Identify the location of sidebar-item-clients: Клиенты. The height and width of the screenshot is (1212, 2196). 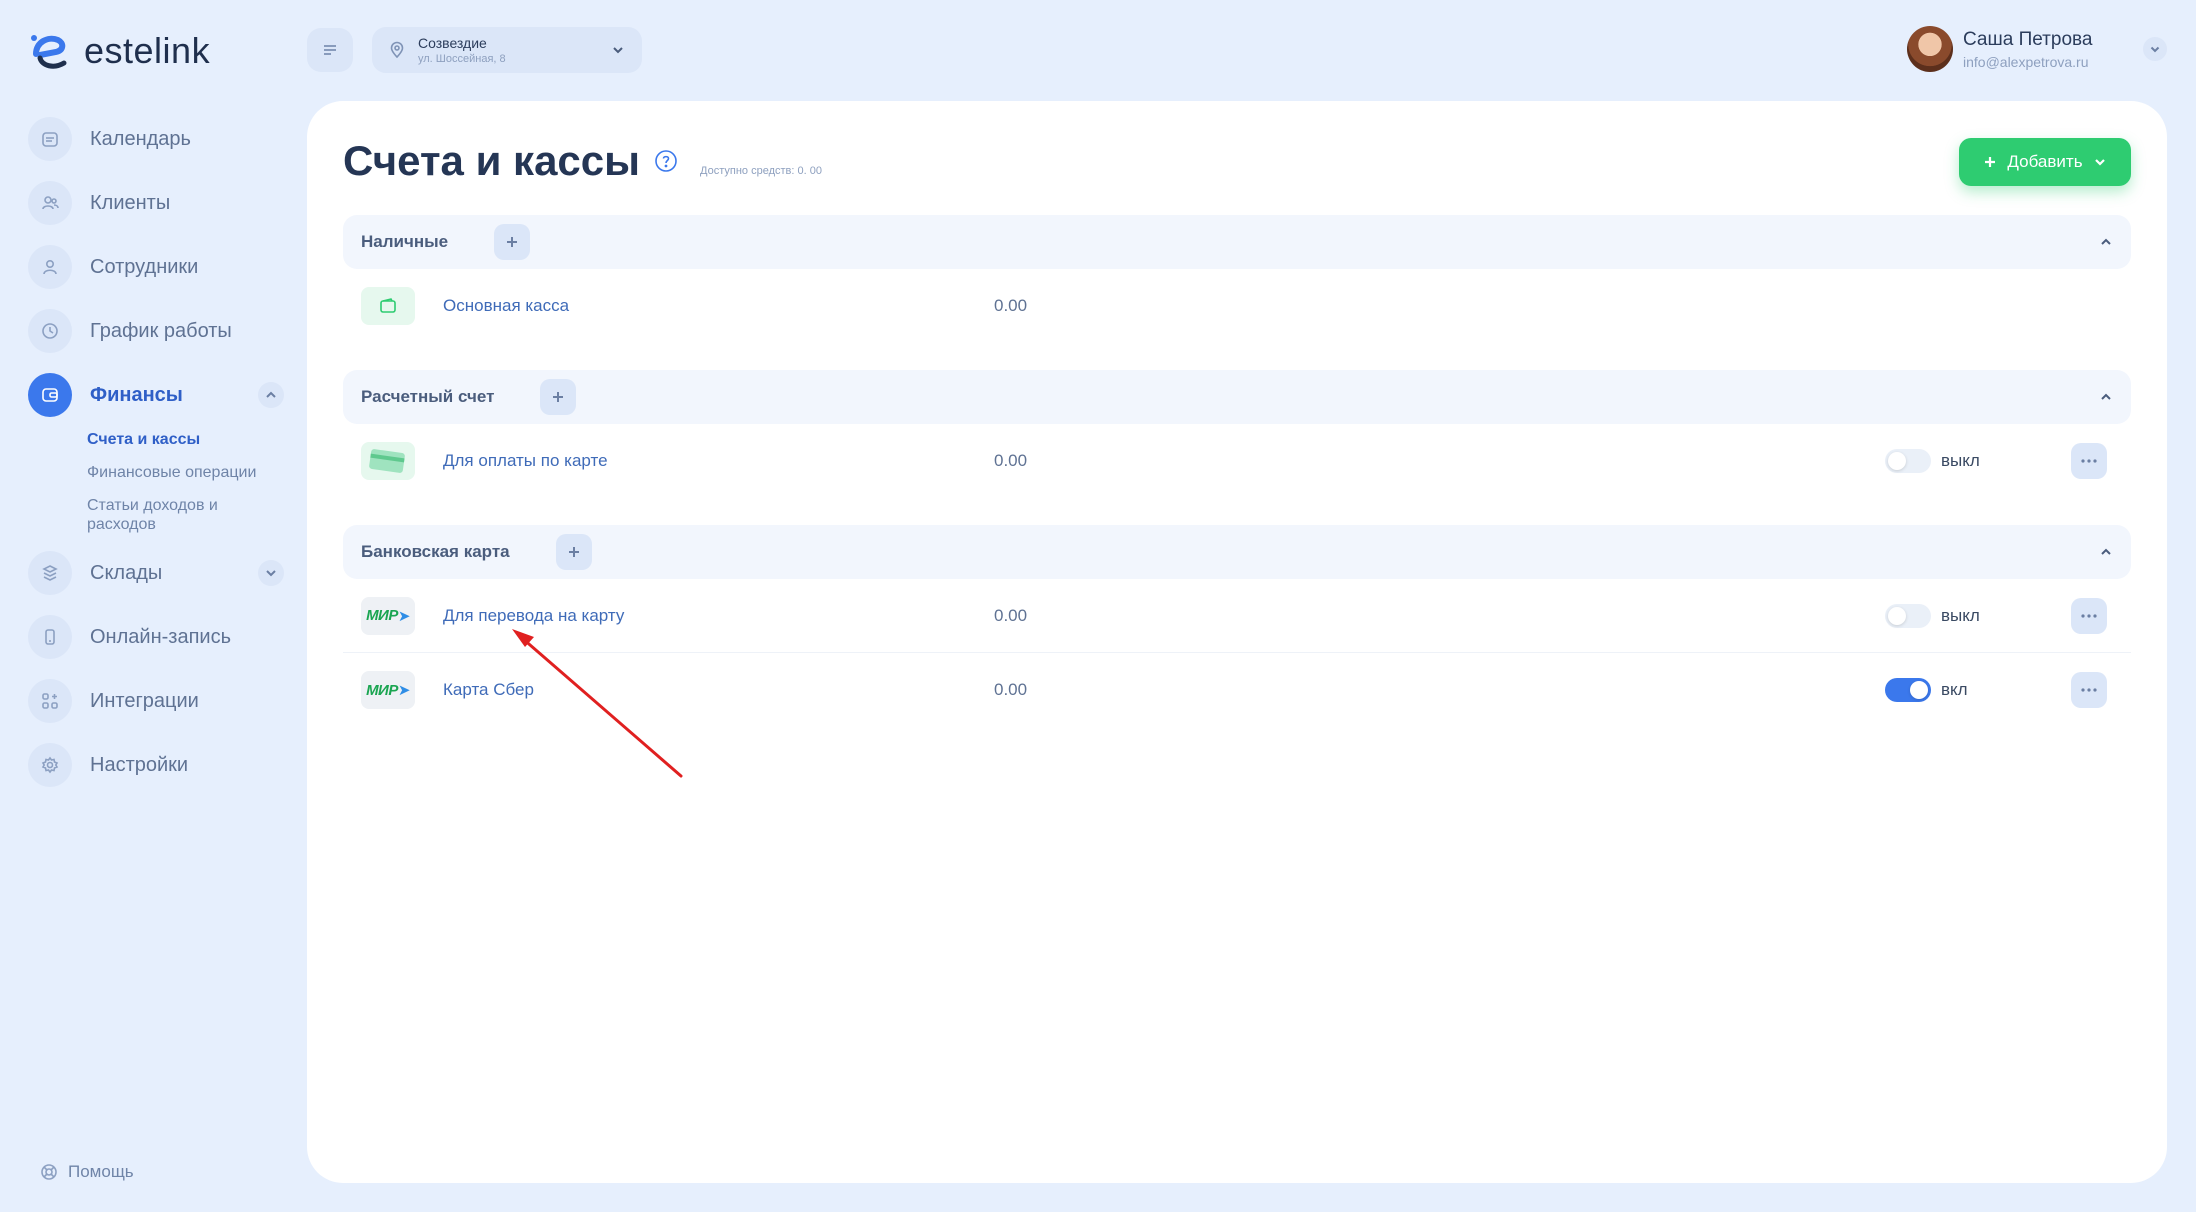
(156, 203).